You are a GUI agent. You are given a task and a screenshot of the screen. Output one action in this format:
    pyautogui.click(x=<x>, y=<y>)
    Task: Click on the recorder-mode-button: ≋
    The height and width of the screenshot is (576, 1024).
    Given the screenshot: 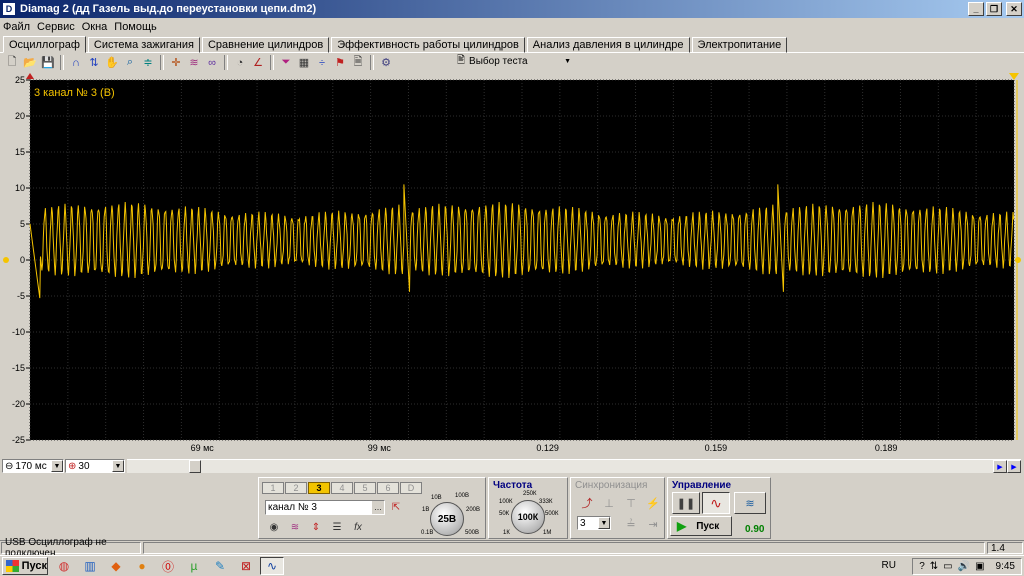 What is the action you would take?
    pyautogui.click(x=750, y=503)
    